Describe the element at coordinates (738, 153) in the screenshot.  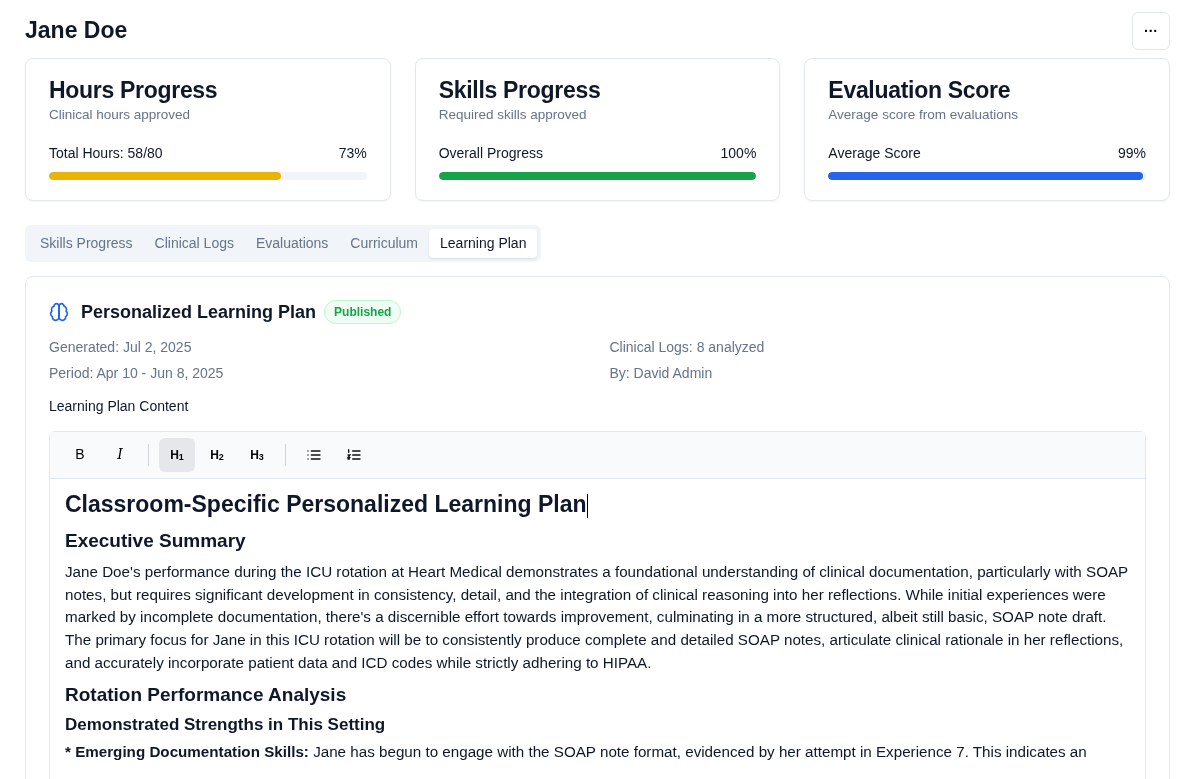
I see `progress-percent: 100%` at that location.